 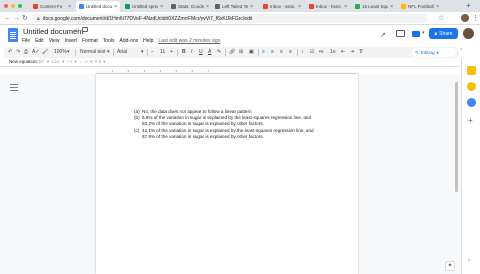 What do you see at coordinates (272, 52) in the screenshot?
I see `align-center-icon: ≡` at bounding box center [272, 52].